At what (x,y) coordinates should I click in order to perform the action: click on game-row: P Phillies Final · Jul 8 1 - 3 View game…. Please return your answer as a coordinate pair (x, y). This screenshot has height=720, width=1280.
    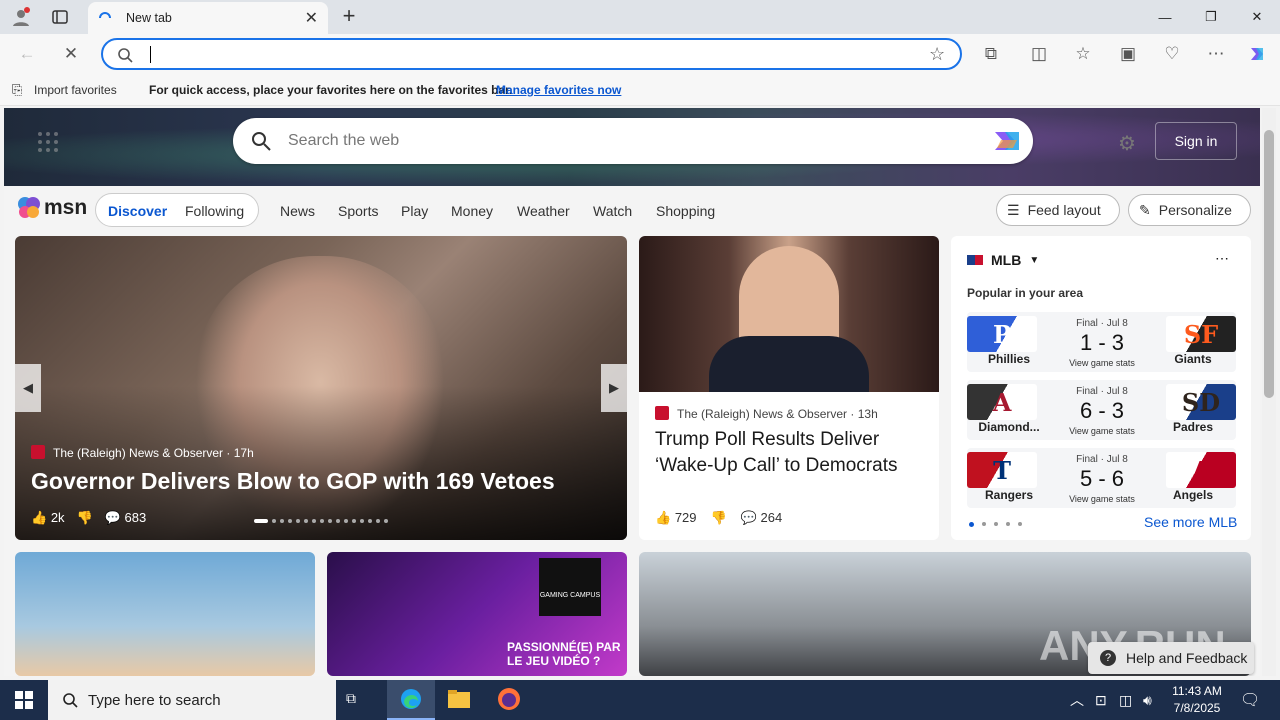
    Looking at the image, I should click on (1101, 342).